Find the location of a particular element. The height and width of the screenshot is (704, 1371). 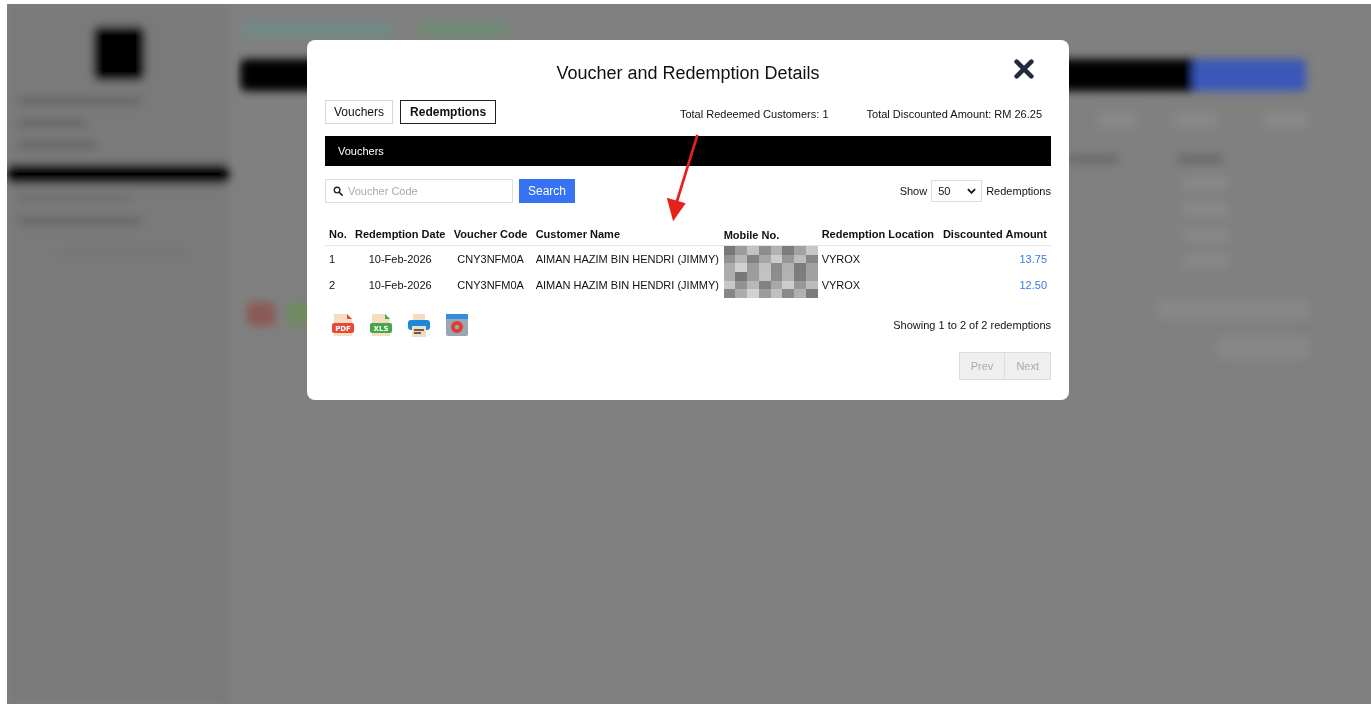

results-summary: Showing 1 to 2 of 2 redemptions is located at coordinates (972, 325).